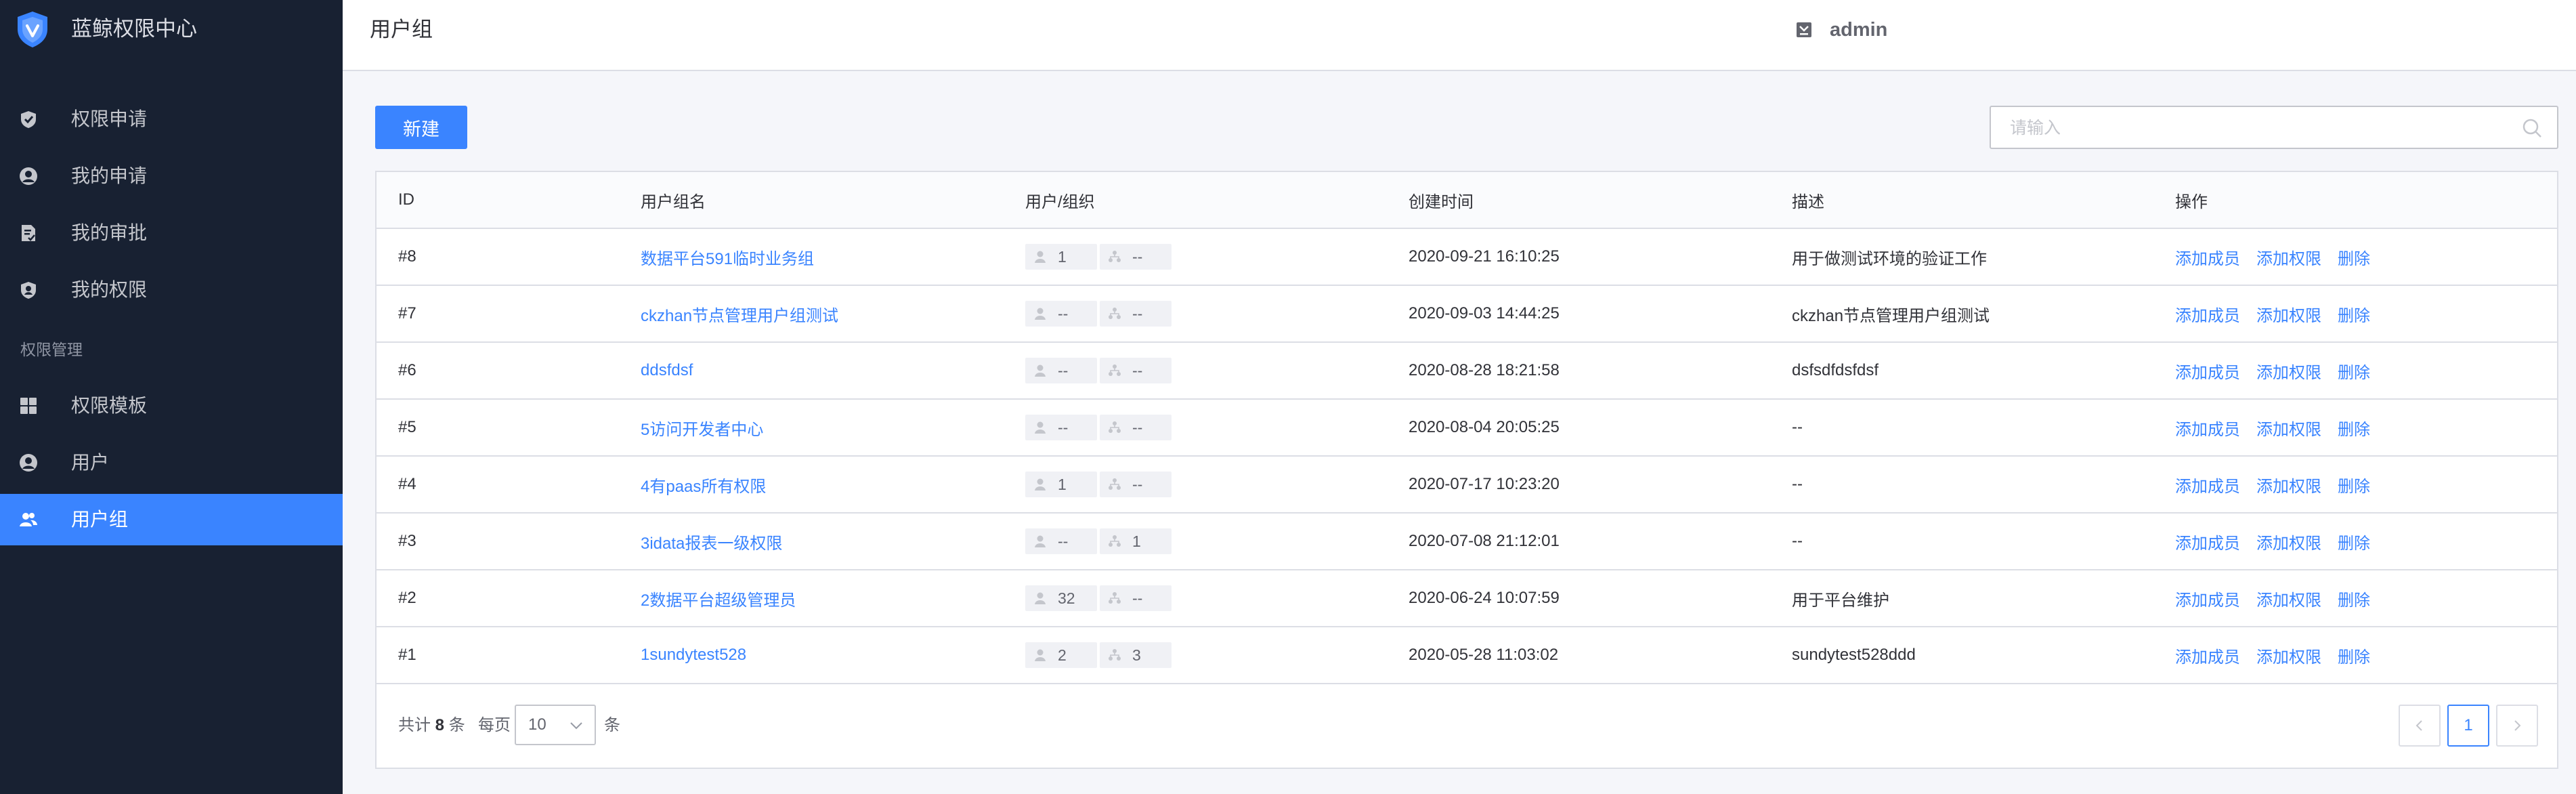  I want to click on shield-apply-icon, so click(28, 119).